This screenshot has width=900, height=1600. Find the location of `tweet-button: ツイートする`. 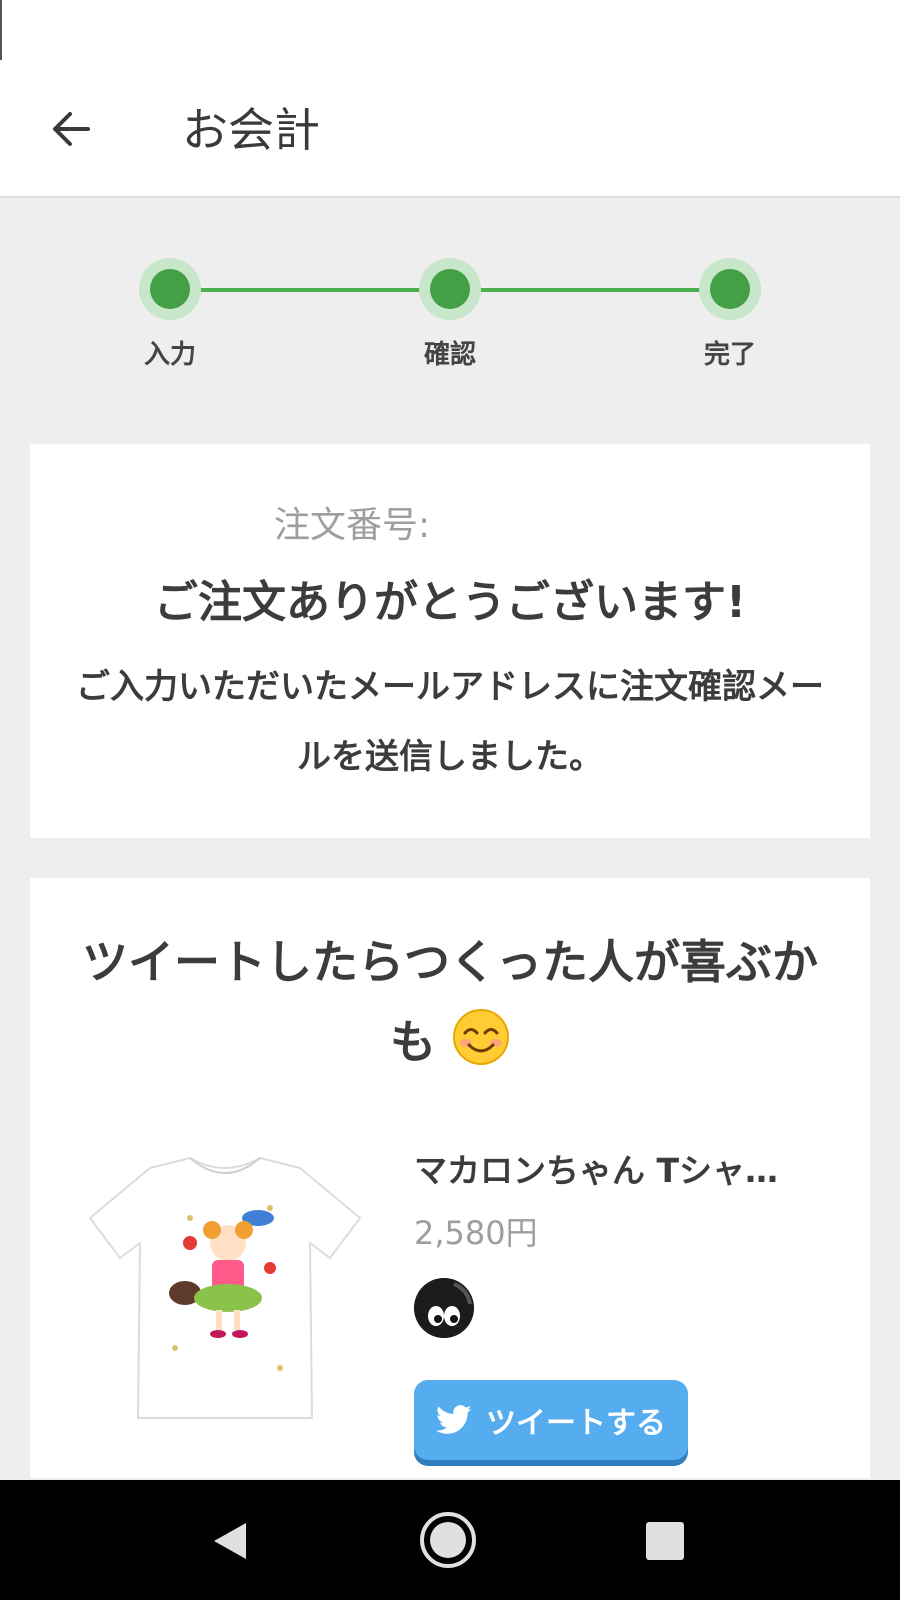

tweet-button: ツイートする is located at coordinates (551, 1420).